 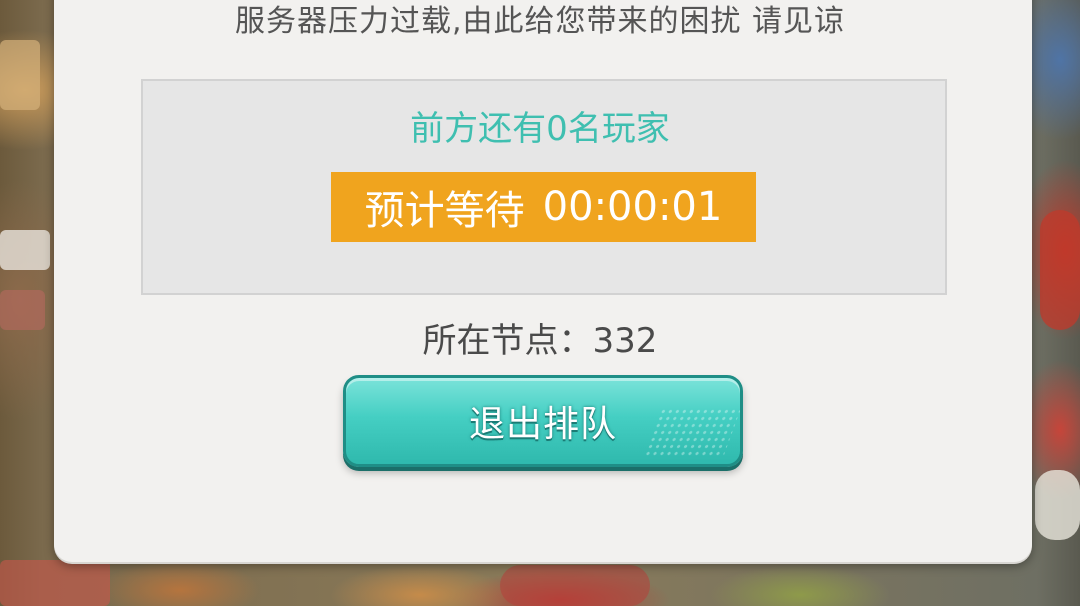 I want to click on exit-queue-label: 退出排队, so click(x=542, y=424).